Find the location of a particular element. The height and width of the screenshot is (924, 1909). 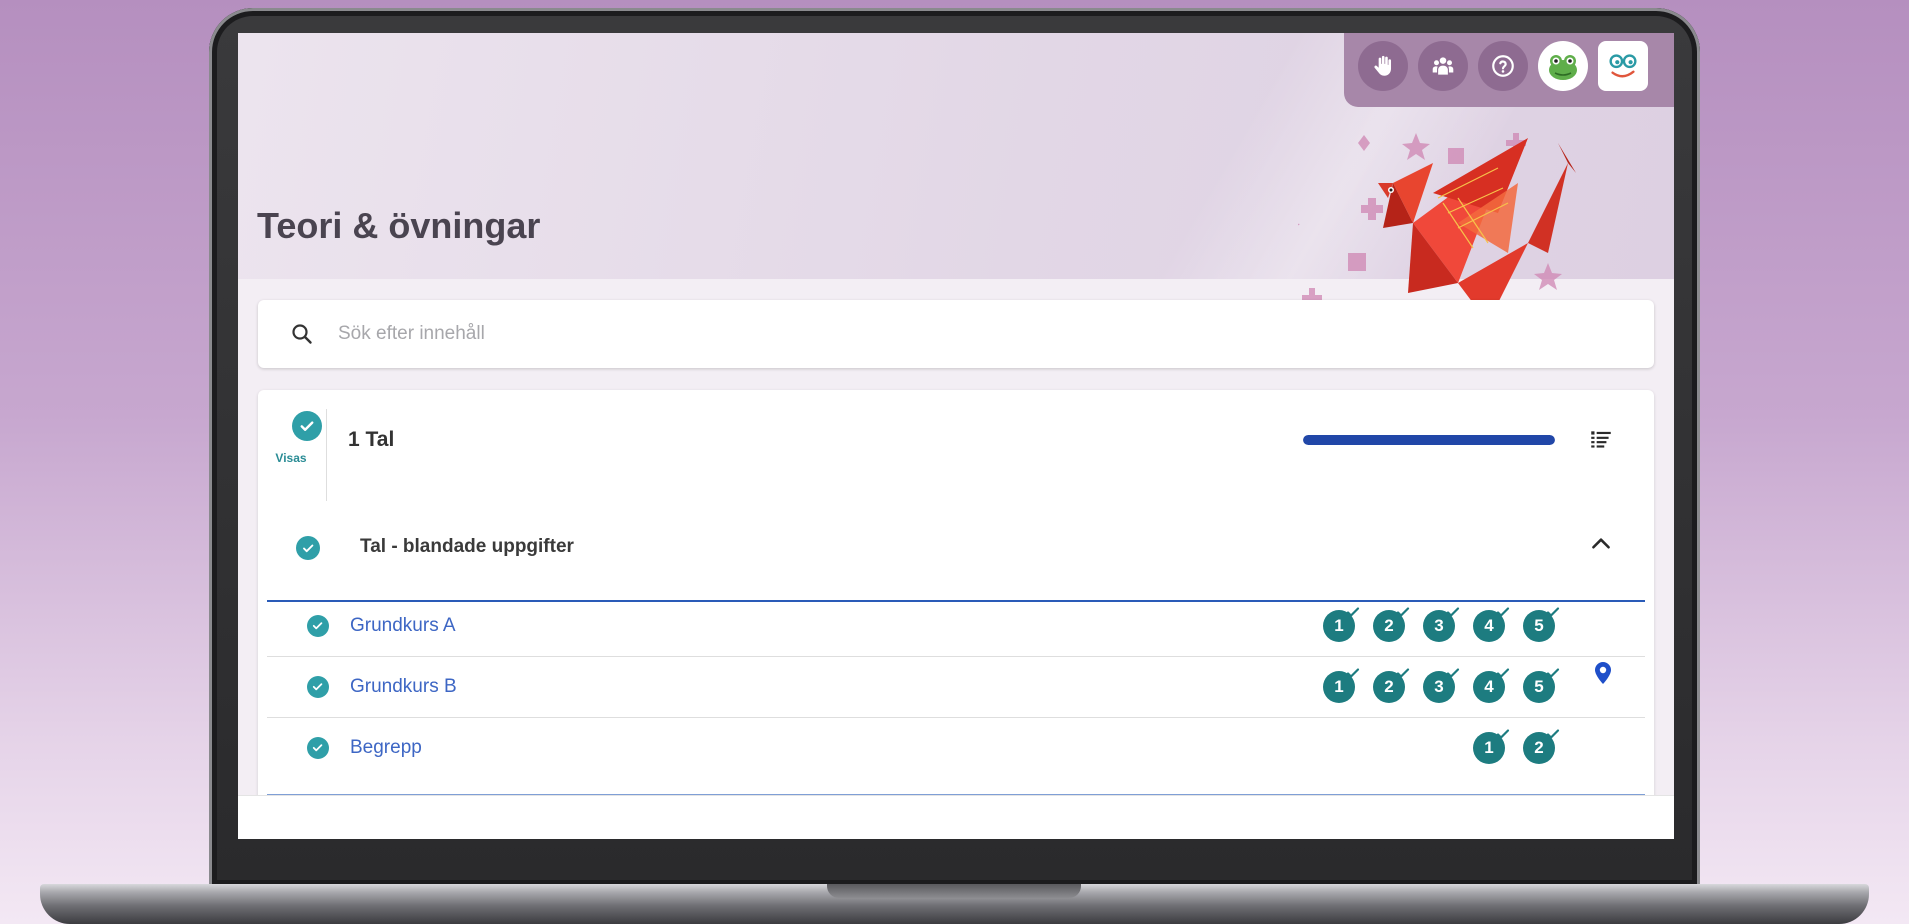

top-toolbar is located at coordinates (1509, 70).